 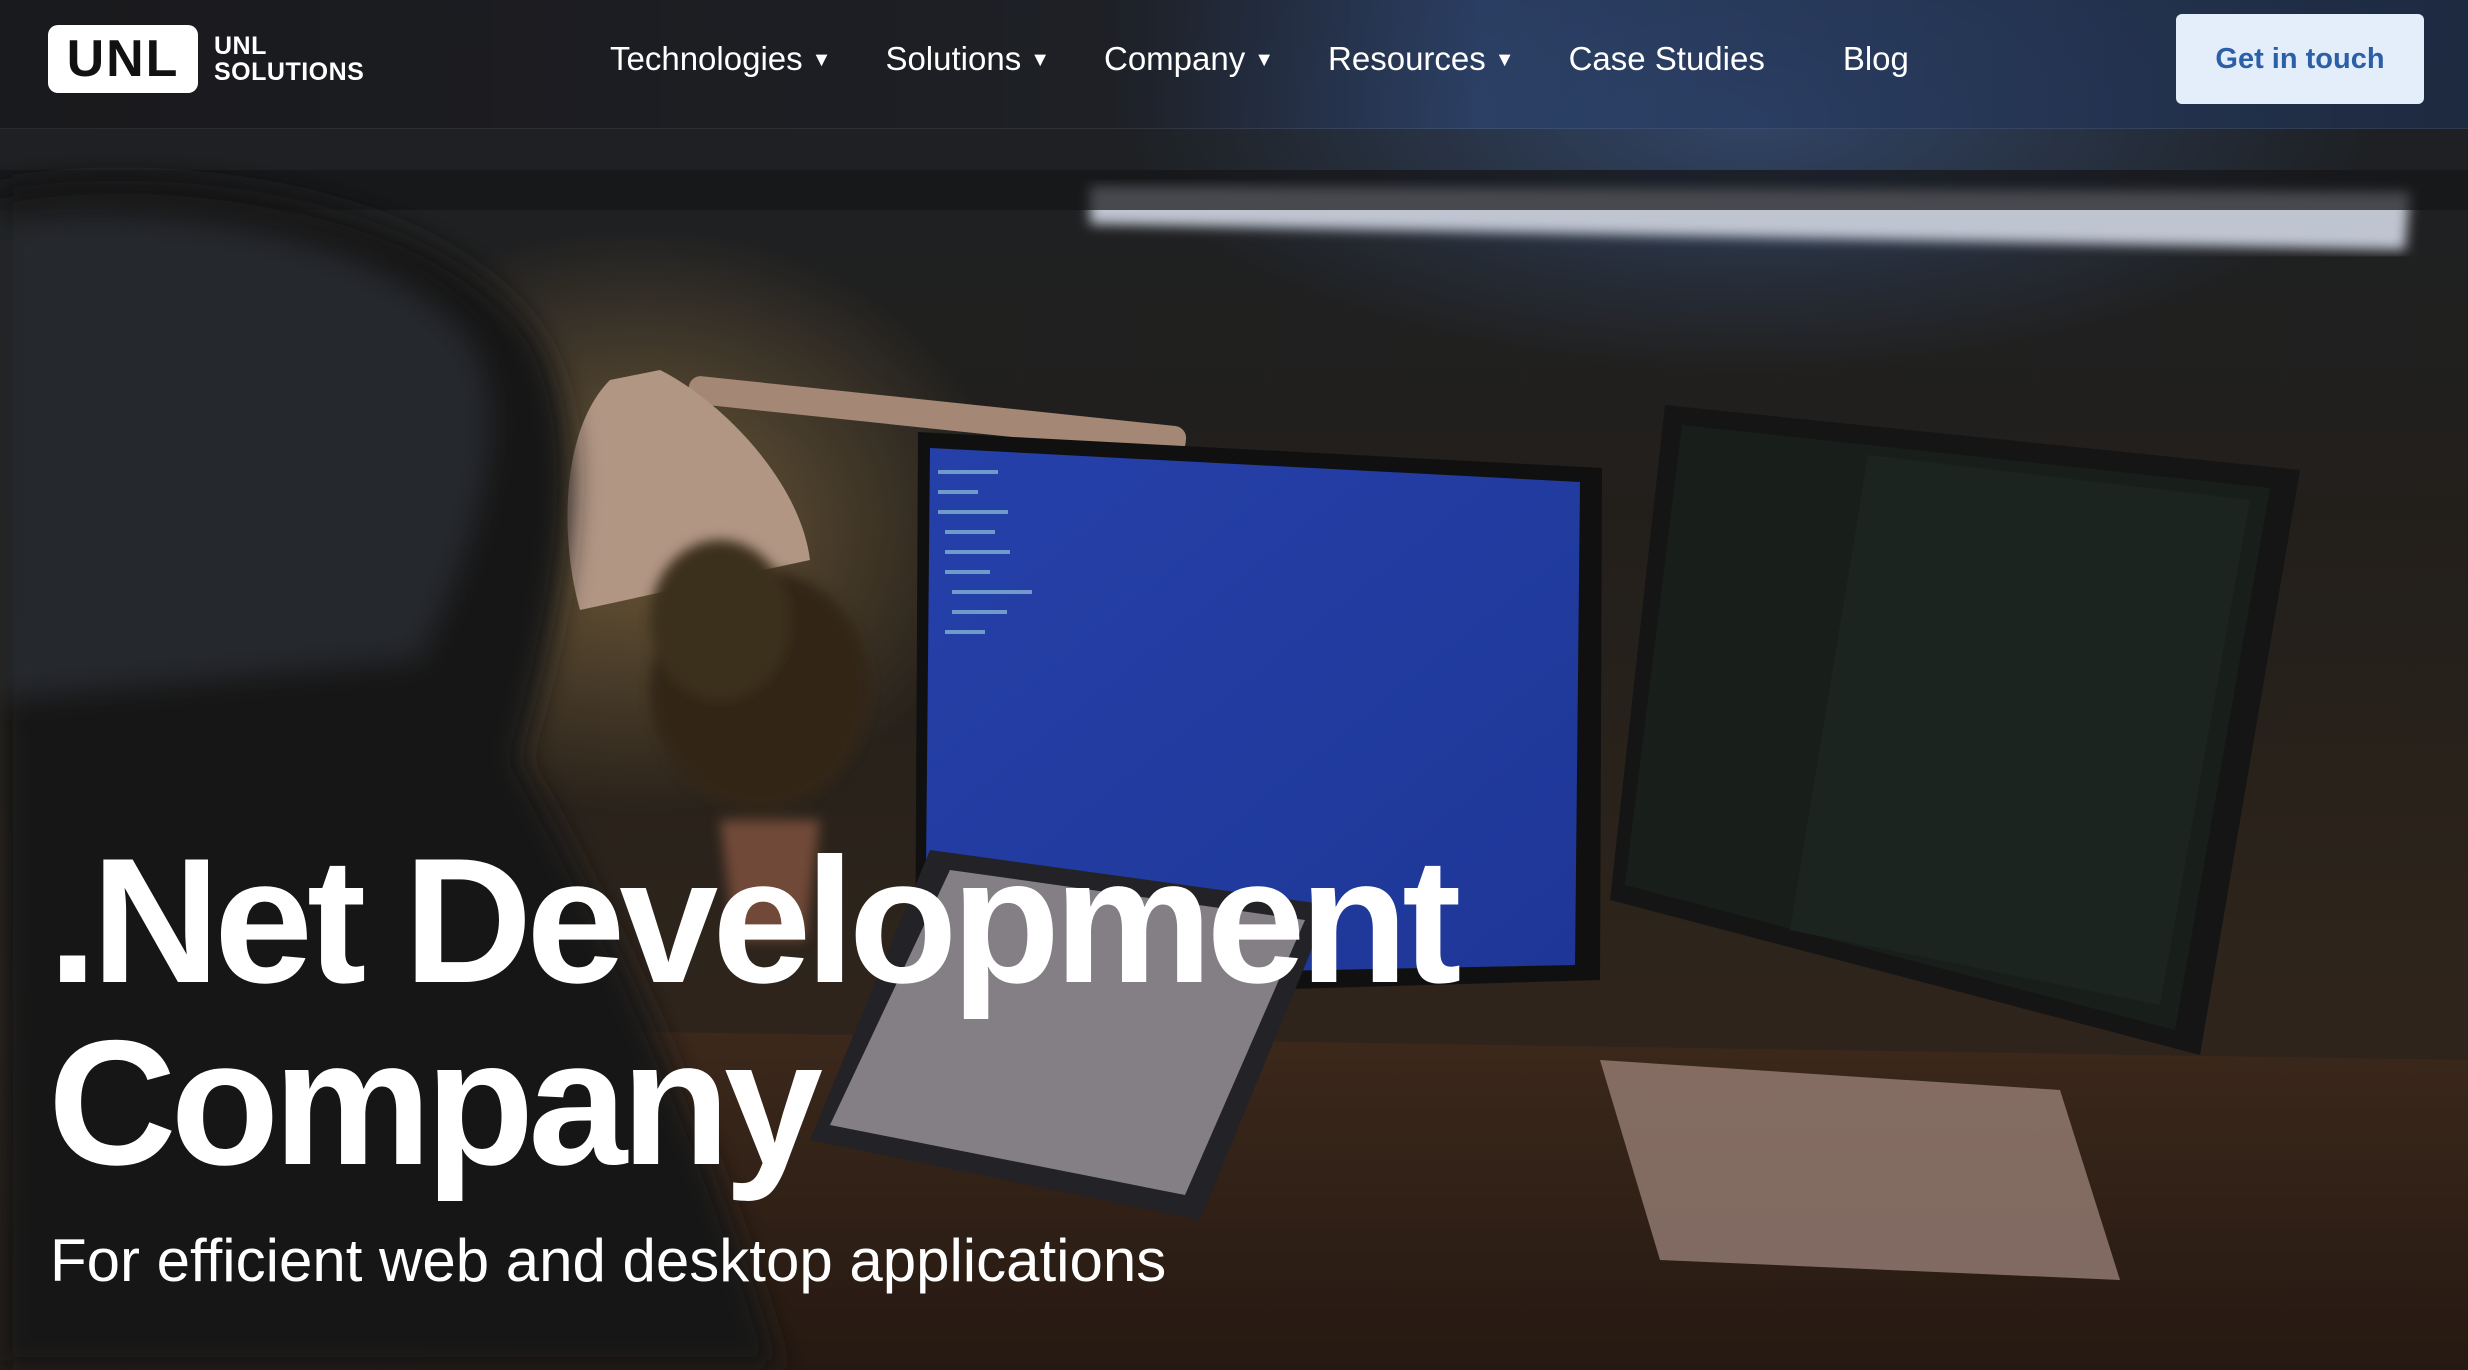 What do you see at coordinates (953, 58) in the screenshot?
I see `nav-item-label: Solutions` at bounding box center [953, 58].